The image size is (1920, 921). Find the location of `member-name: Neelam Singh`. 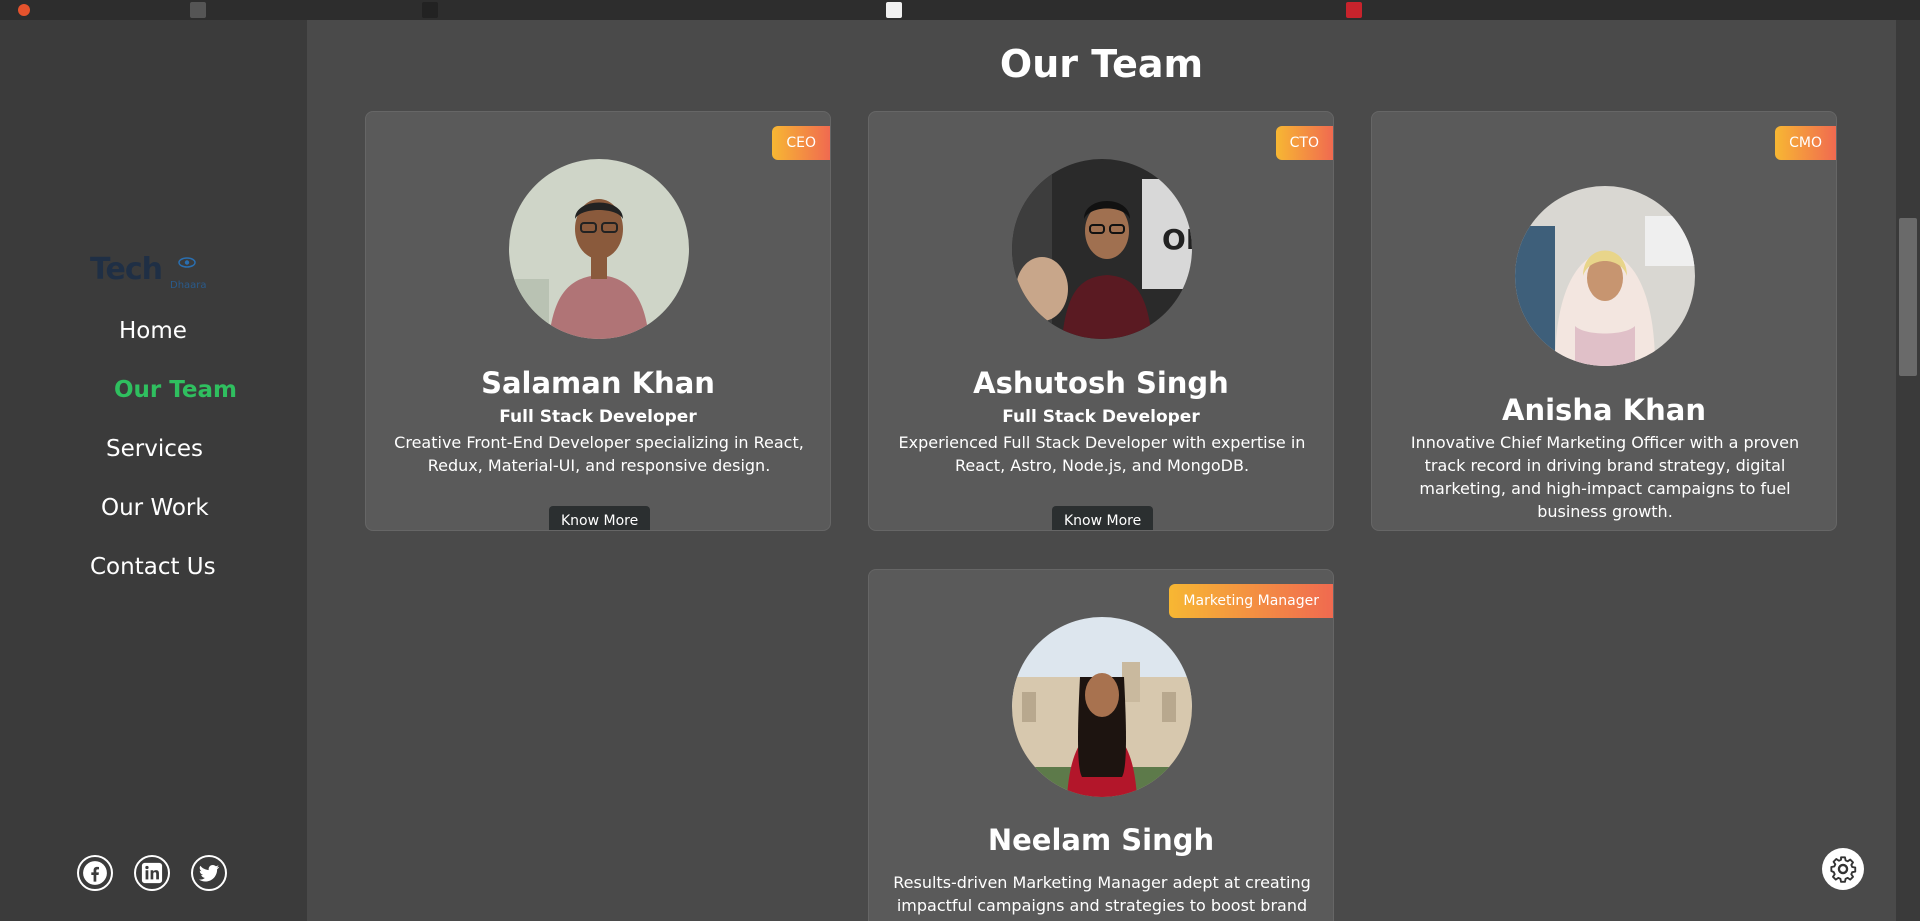

member-name: Neelam Singh is located at coordinates (1101, 840).